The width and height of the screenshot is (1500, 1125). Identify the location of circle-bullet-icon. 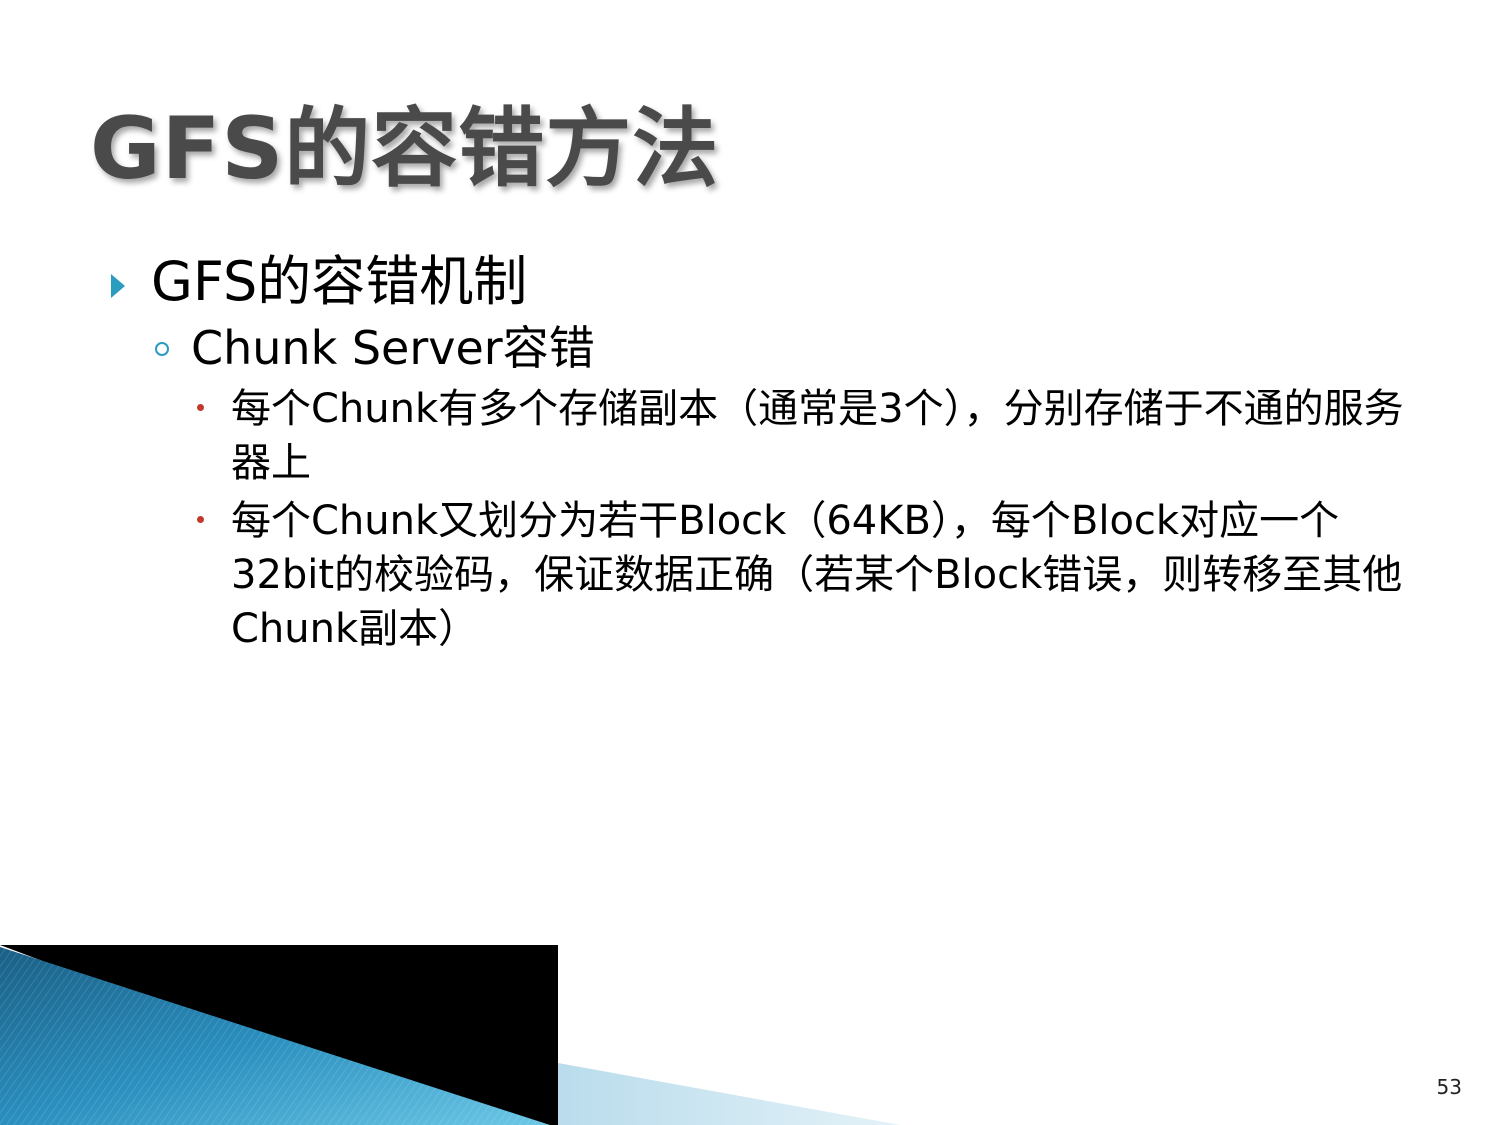
(162, 349).